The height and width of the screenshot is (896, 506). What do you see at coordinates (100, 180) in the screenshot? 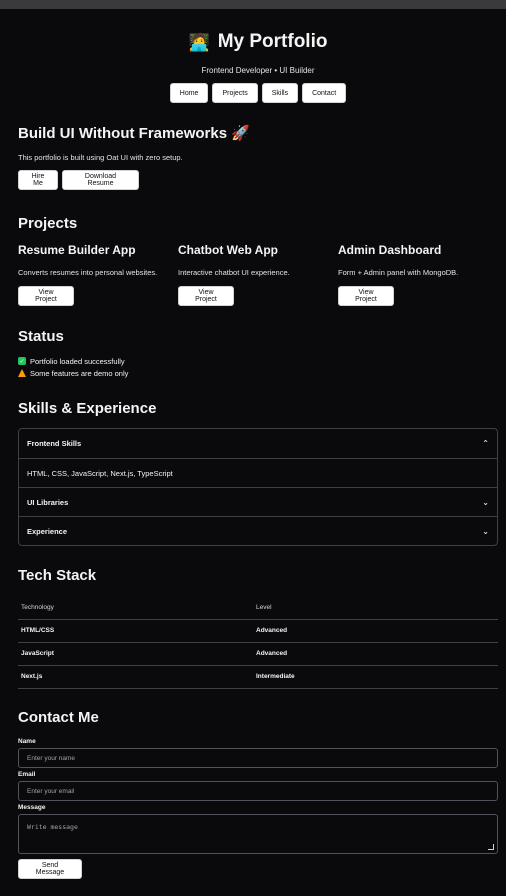
I see `download-resume-button: Download Resume` at bounding box center [100, 180].